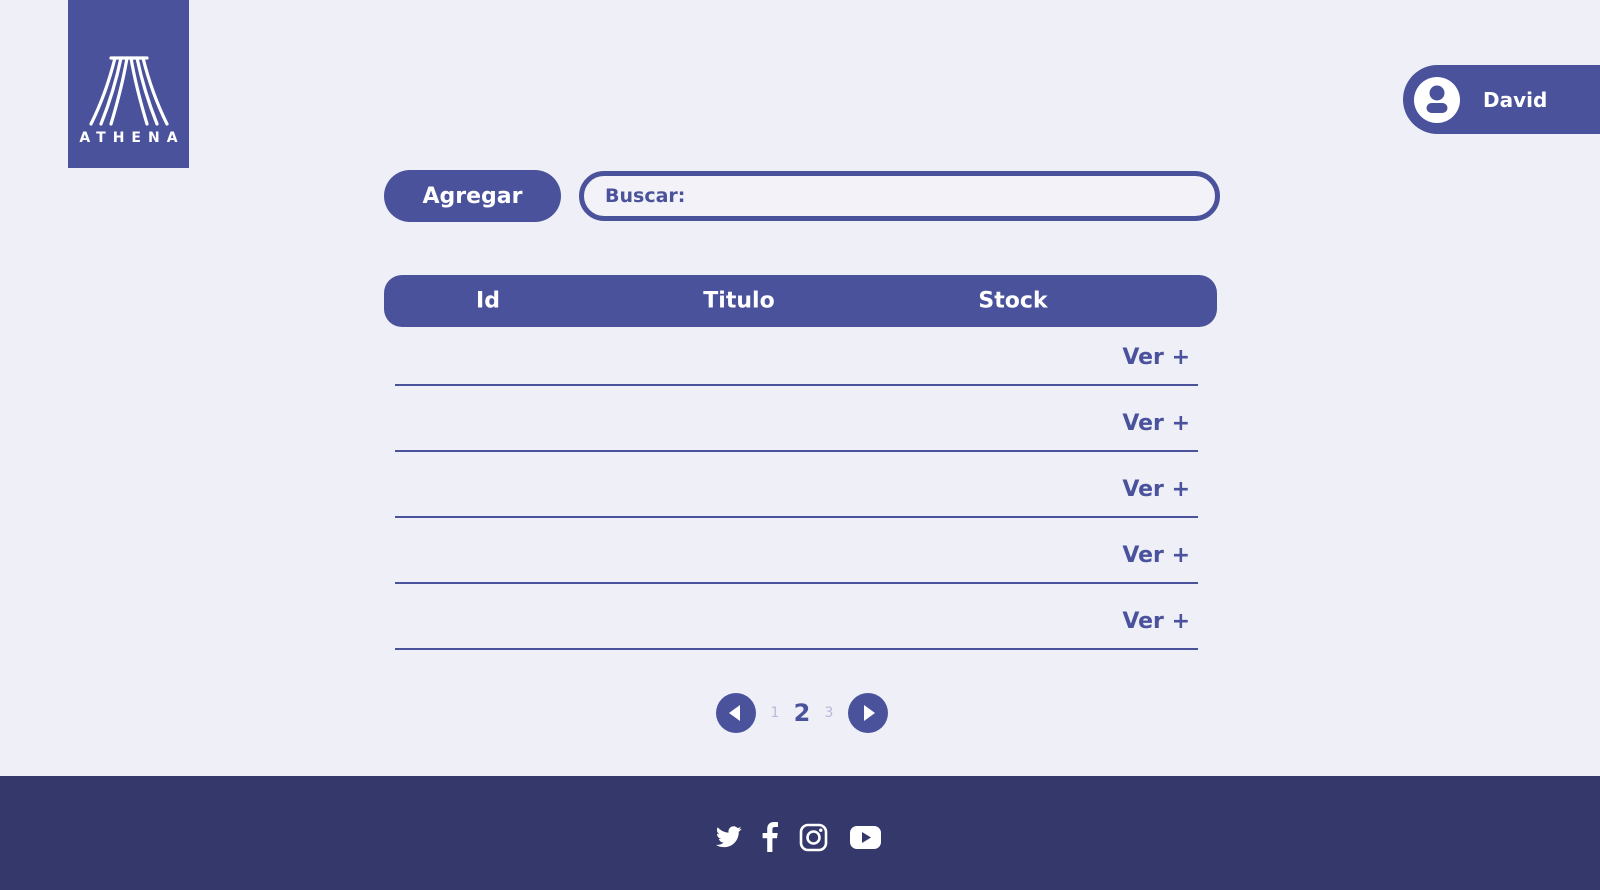 This screenshot has width=1600, height=890. What do you see at coordinates (132, 138) in the screenshot?
I see `logo-text: ATHENA` at bounding box center [132, 138].